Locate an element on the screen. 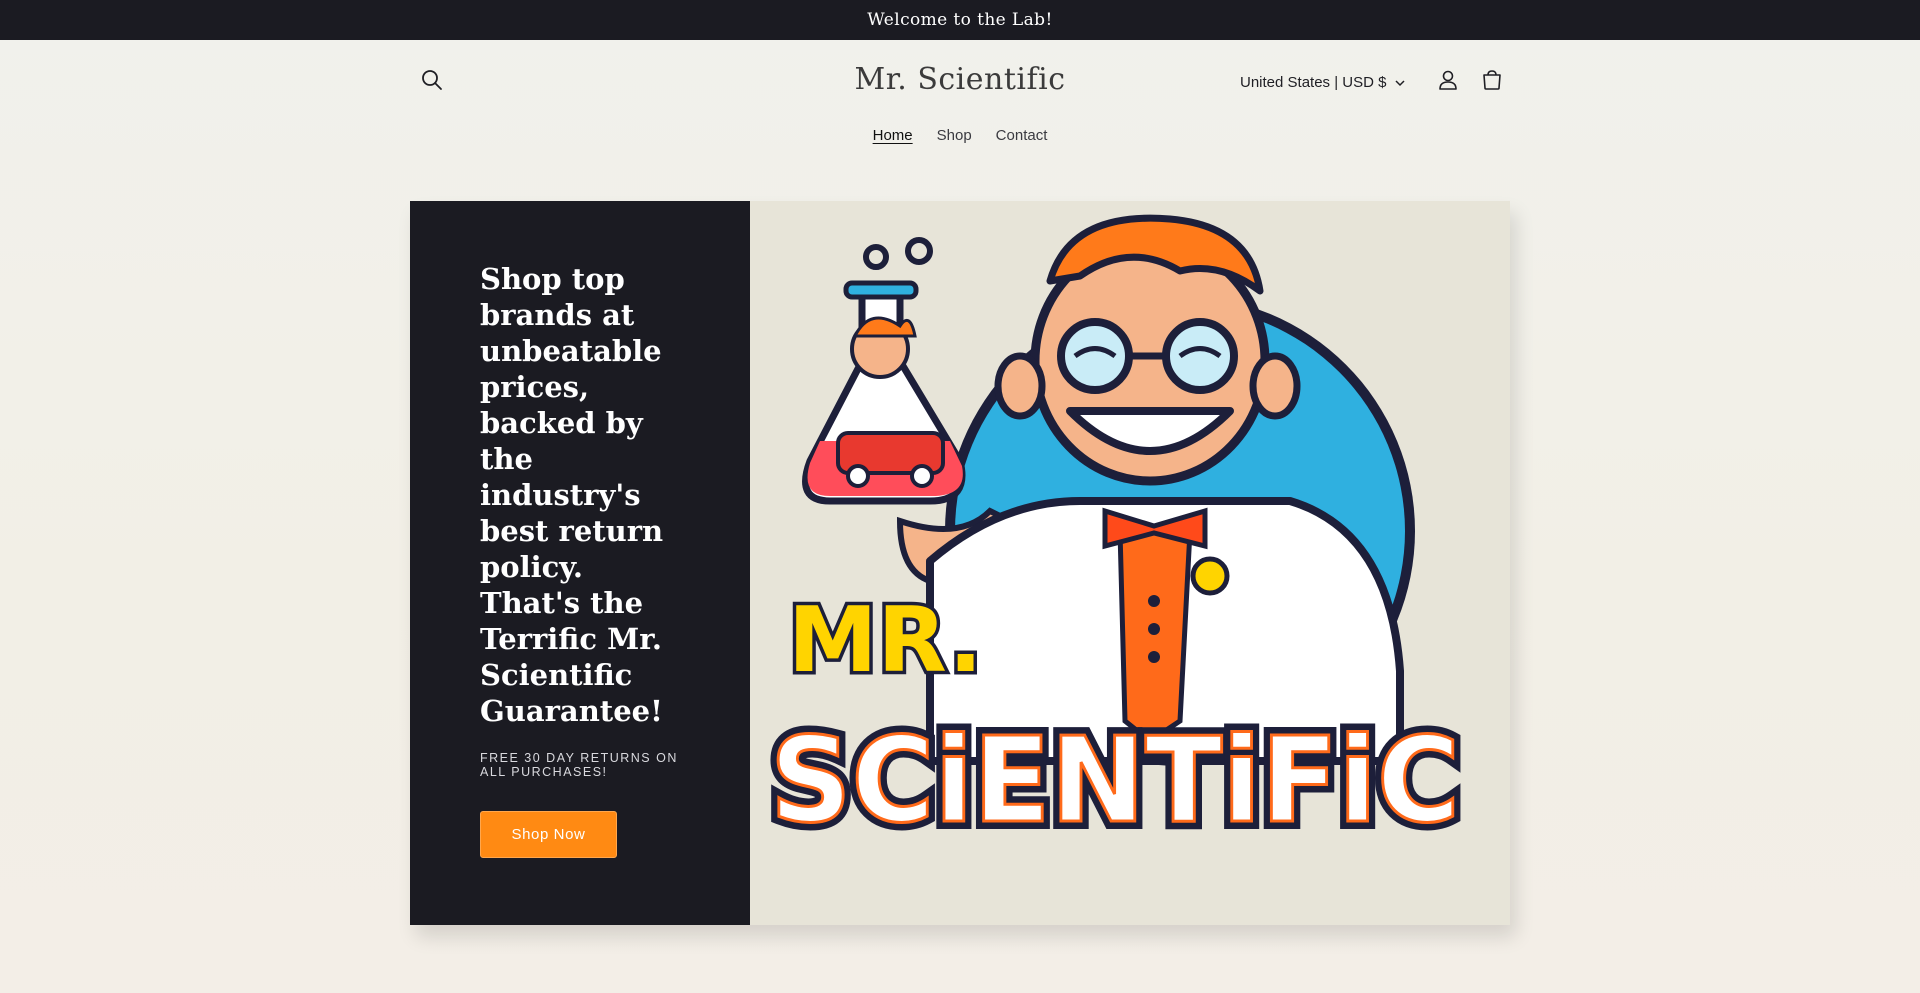  announcement-text: Welcome to the Lab! is located at coordinates (960, 20).